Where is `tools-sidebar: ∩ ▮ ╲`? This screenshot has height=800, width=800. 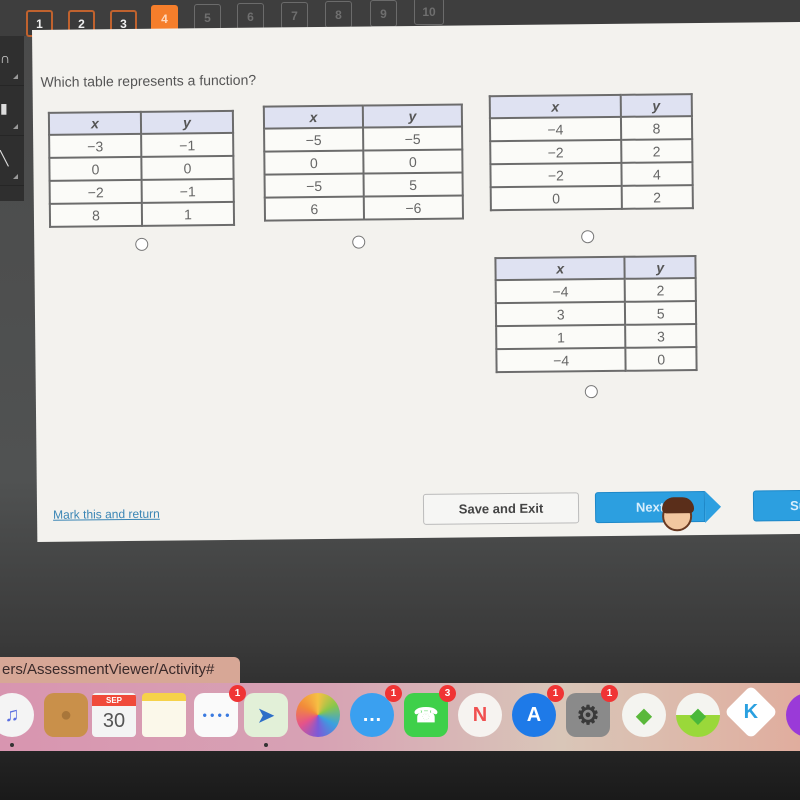
tools-sidebar: ∩ ▮ ╲ is located at coordinates (12, 118).